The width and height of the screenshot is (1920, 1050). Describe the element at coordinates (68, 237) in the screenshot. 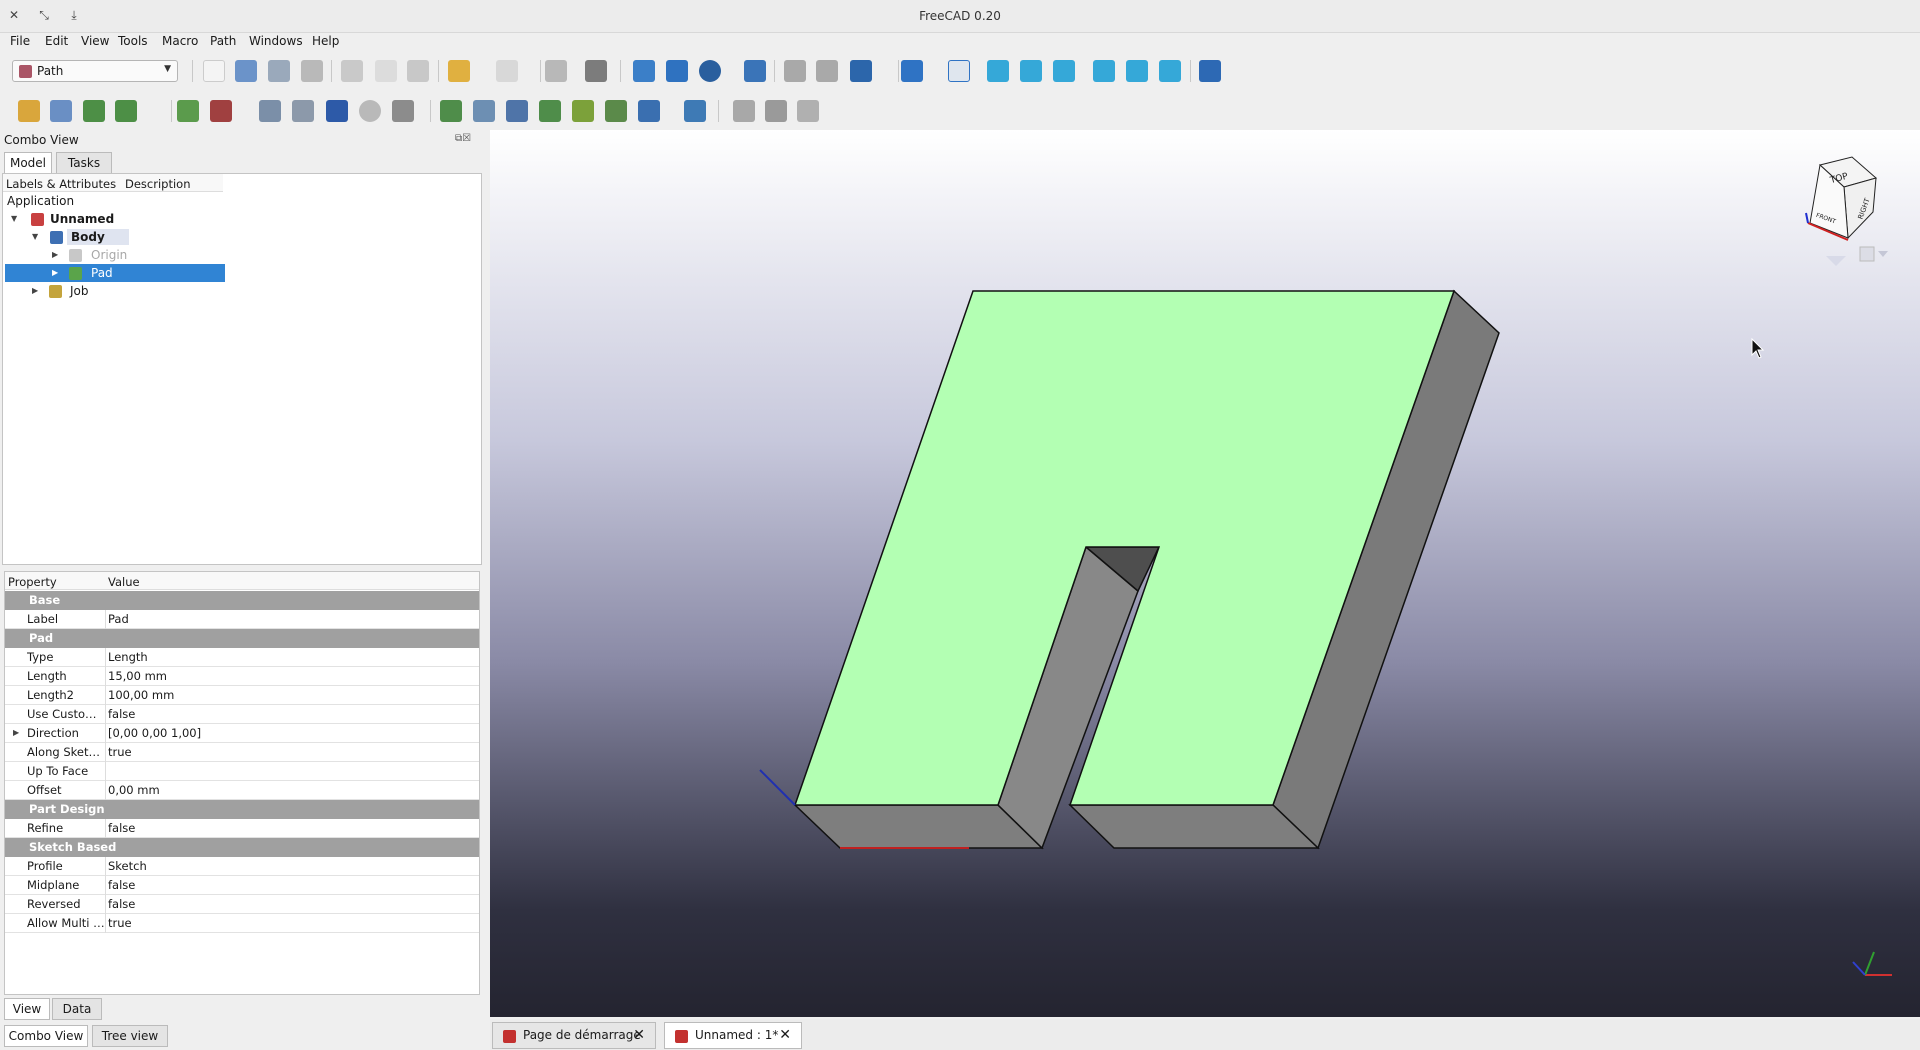

I see `tree-item-body: ▼ Body` at that location.